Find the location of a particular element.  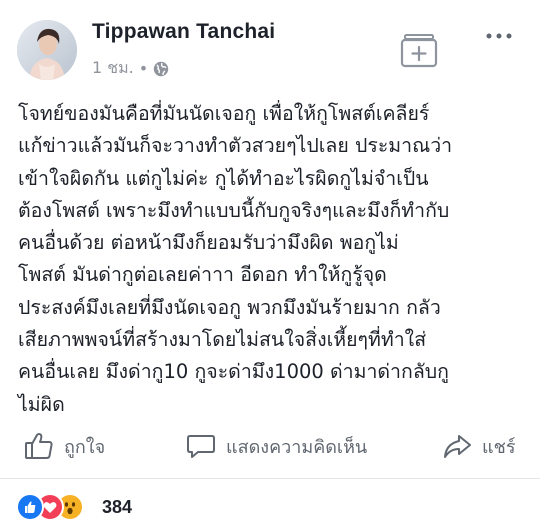

share-arrow-icon is located at coordinates (457, 446).